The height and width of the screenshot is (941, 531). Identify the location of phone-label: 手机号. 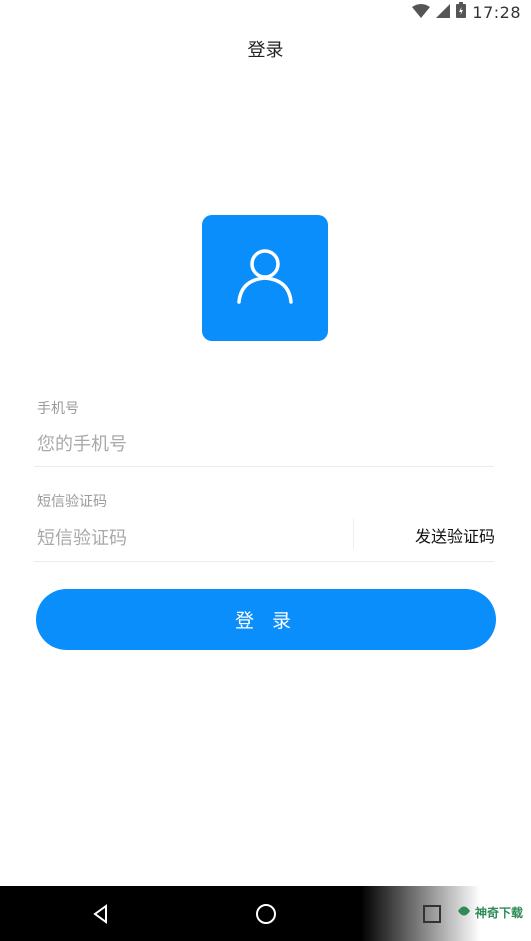
(58, 409).